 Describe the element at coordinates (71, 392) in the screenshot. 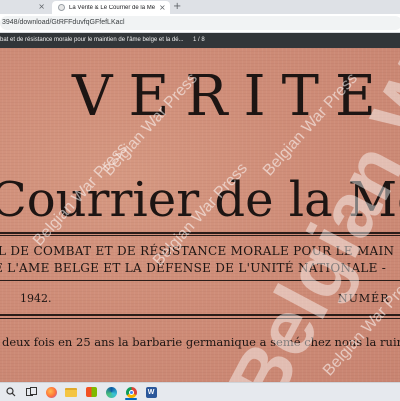

I see `file-explorer-icon` at that location.